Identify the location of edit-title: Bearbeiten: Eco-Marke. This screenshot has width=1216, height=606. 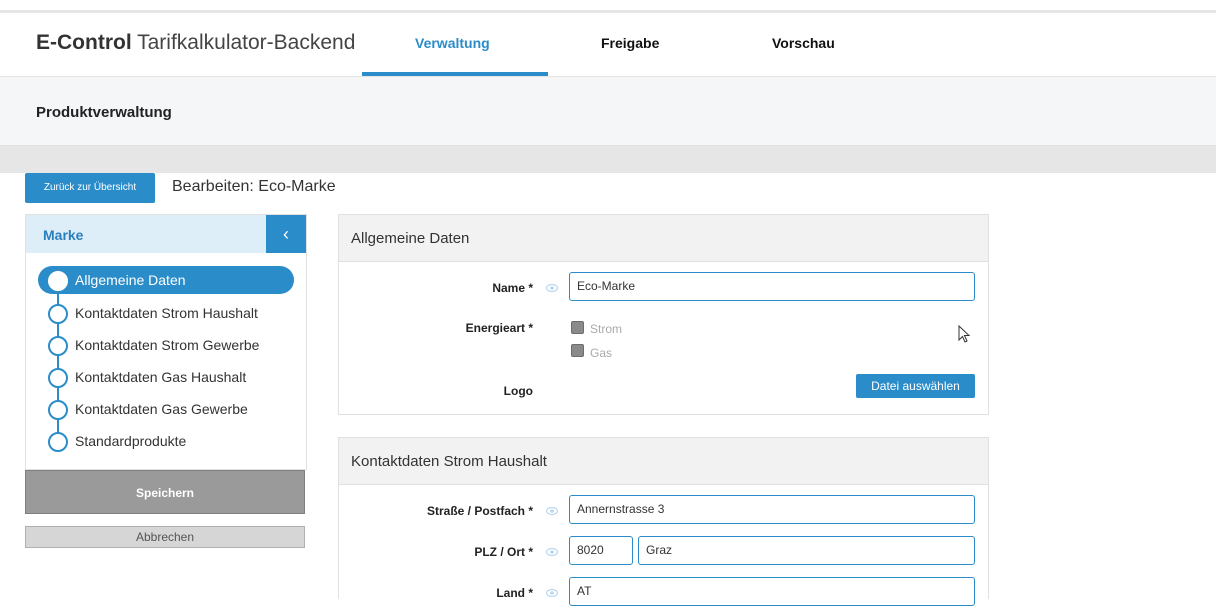
(254, 186).